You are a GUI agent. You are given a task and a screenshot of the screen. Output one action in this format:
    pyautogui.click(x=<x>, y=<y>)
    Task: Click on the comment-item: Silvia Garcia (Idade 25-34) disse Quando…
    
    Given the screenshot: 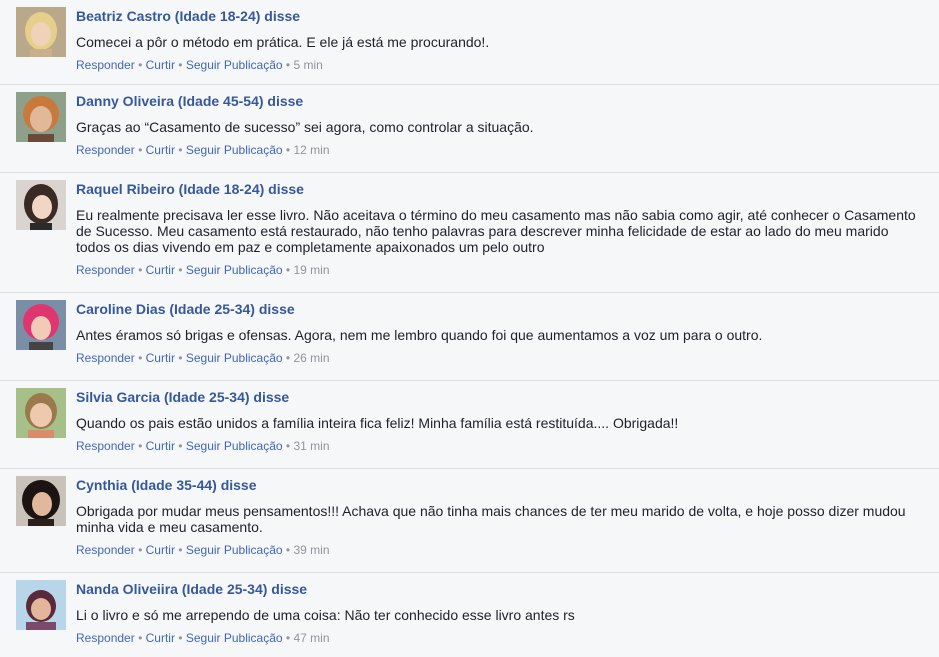 What is the action you would take?
    pyautogui.click(x=469, y=425)
    